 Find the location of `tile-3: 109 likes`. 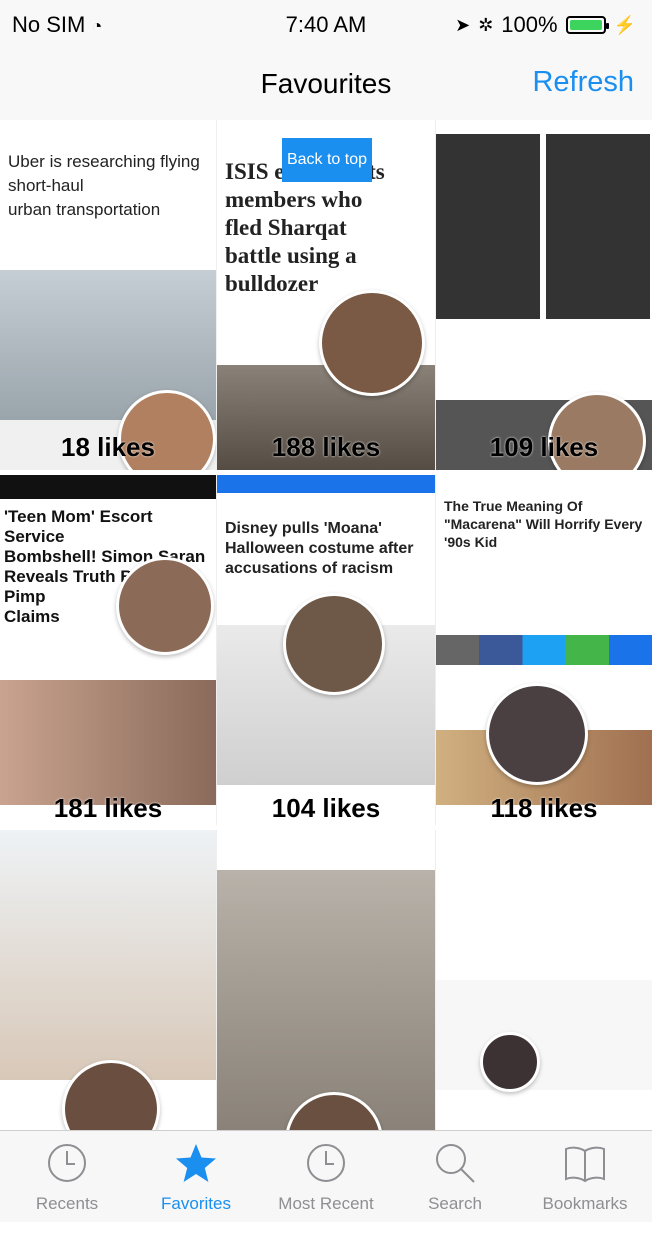

tile-3: 109 likes is located at coordinates (544, 295).